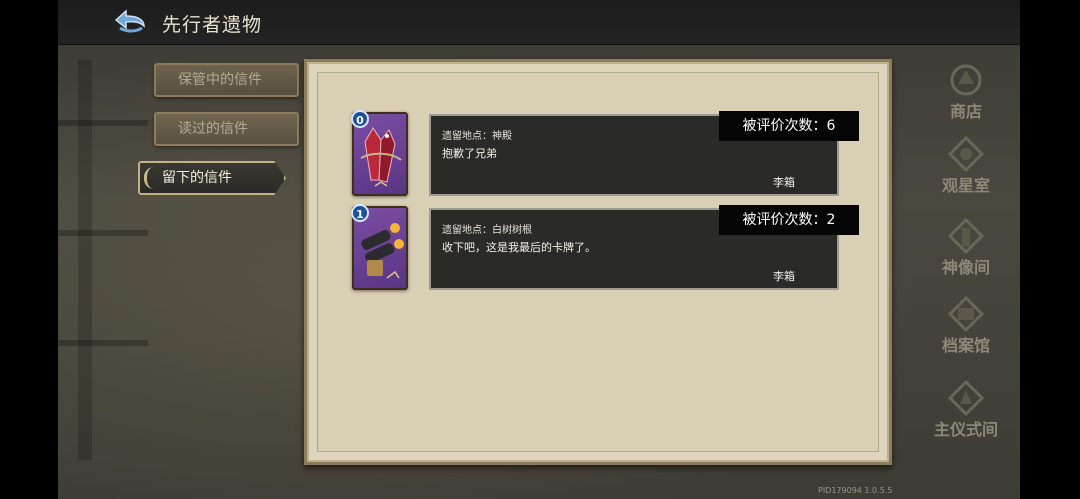 This screenshot has width=1080, height=499. What do you see at coordinates (965, 267) in the screenshot?
I see `nav-label: 神像间` at bounding box center [965, 267].